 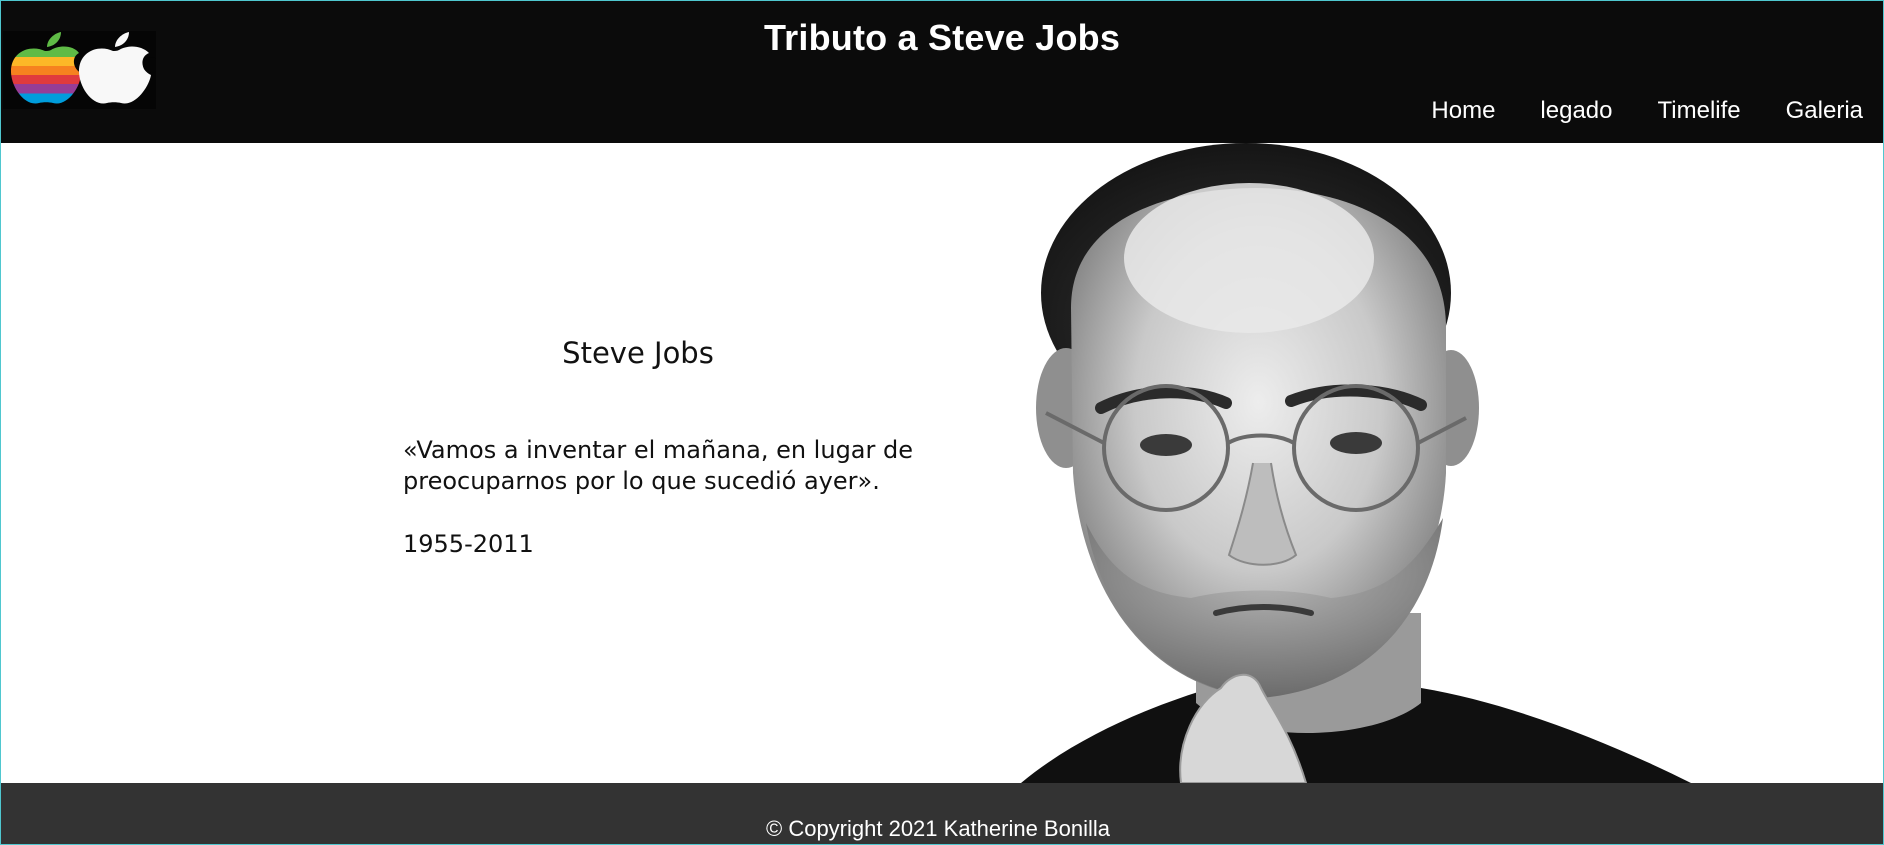 I want to click on copyright-text: © Copyright 2021 Katherine Bonilla, so click(x=938, y=828).